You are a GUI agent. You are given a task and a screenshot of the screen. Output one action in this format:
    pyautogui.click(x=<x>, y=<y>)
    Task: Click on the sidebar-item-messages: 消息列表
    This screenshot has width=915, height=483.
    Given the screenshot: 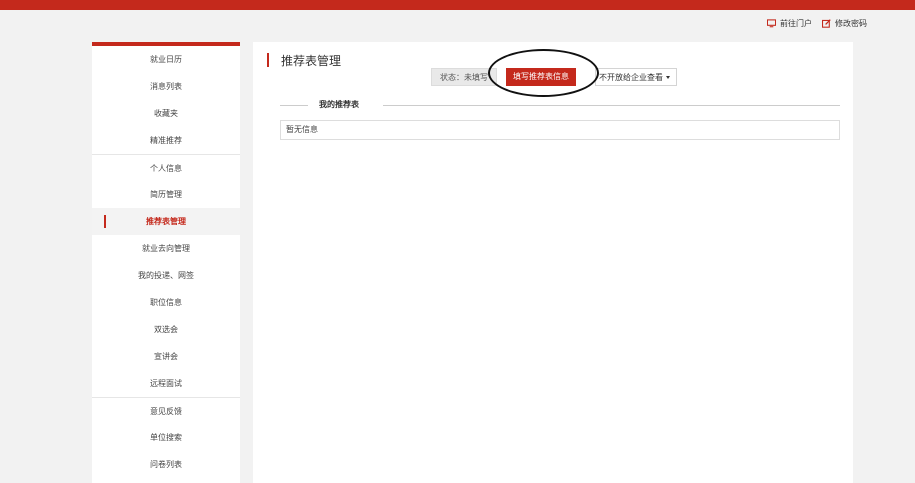 What is the action you would take?
    pyautogui.click(x=166, y=86)
    